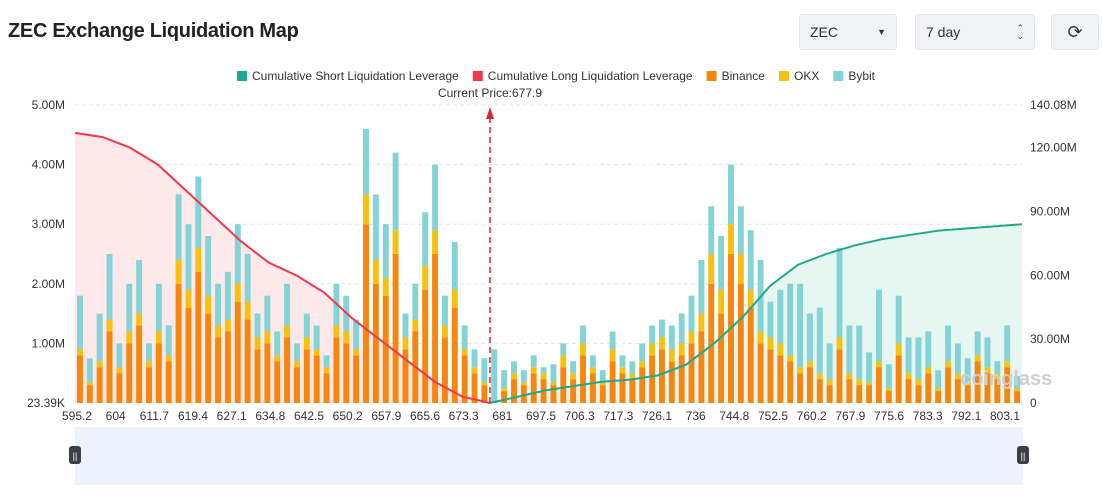 The width and height of the screenshot is (1103, 501). Describe the element at coordinates (77, 416) in the screenshot. I see `x-tick-label: 595.2` at that location.